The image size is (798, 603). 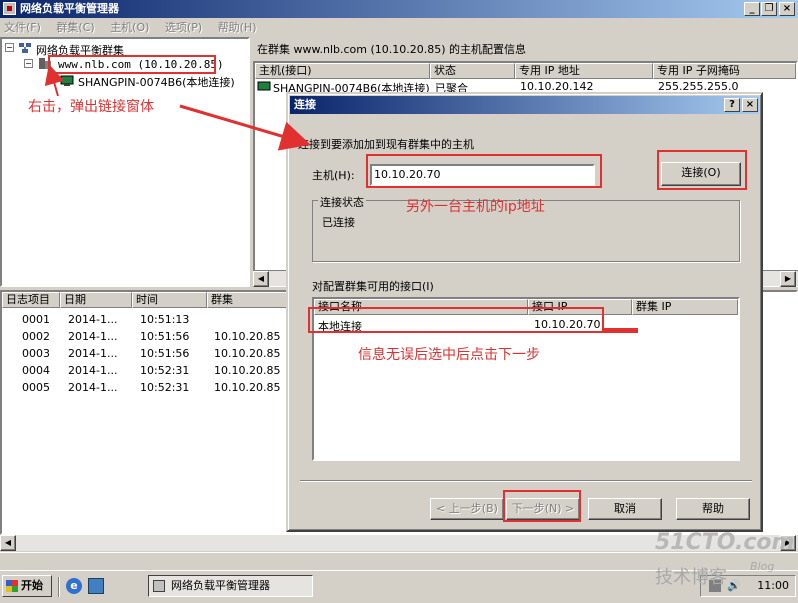 What do you see at coordinates (54, 80) in the screenshot?
I see `arrow-to-cluster` at bounding box center [54, 80].